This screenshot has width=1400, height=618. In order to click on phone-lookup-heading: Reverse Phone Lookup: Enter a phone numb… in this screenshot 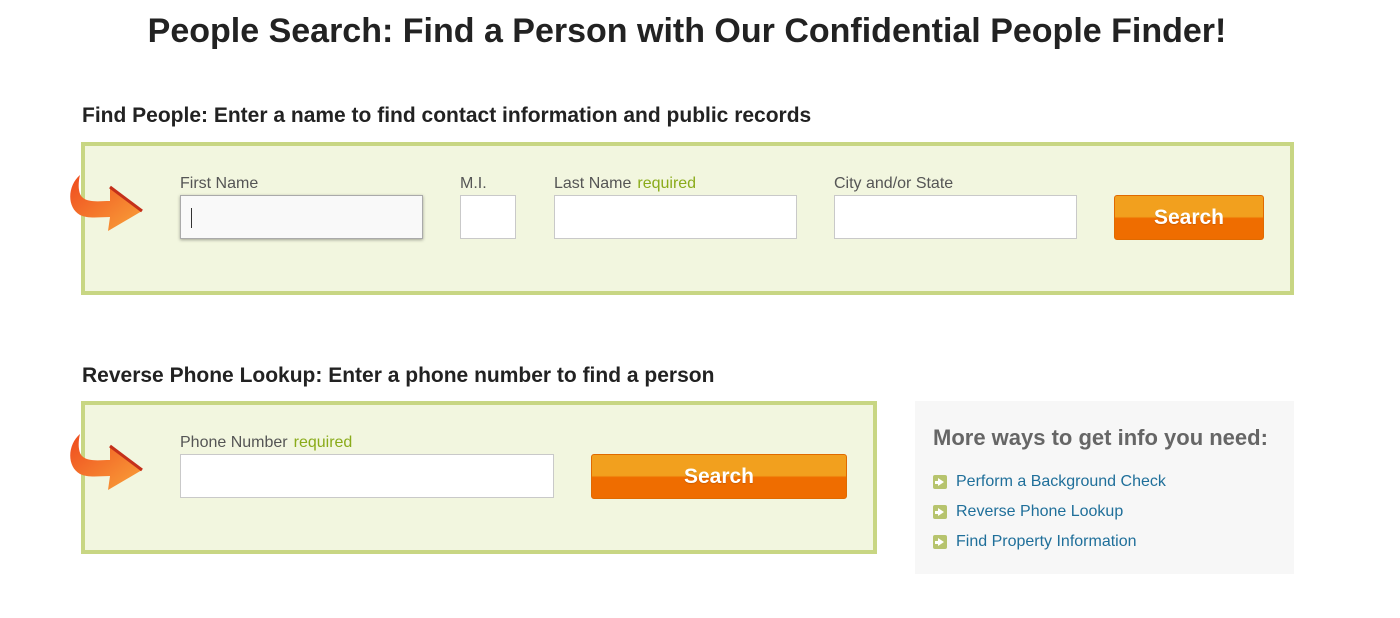, I will do `click(398, 375)`.